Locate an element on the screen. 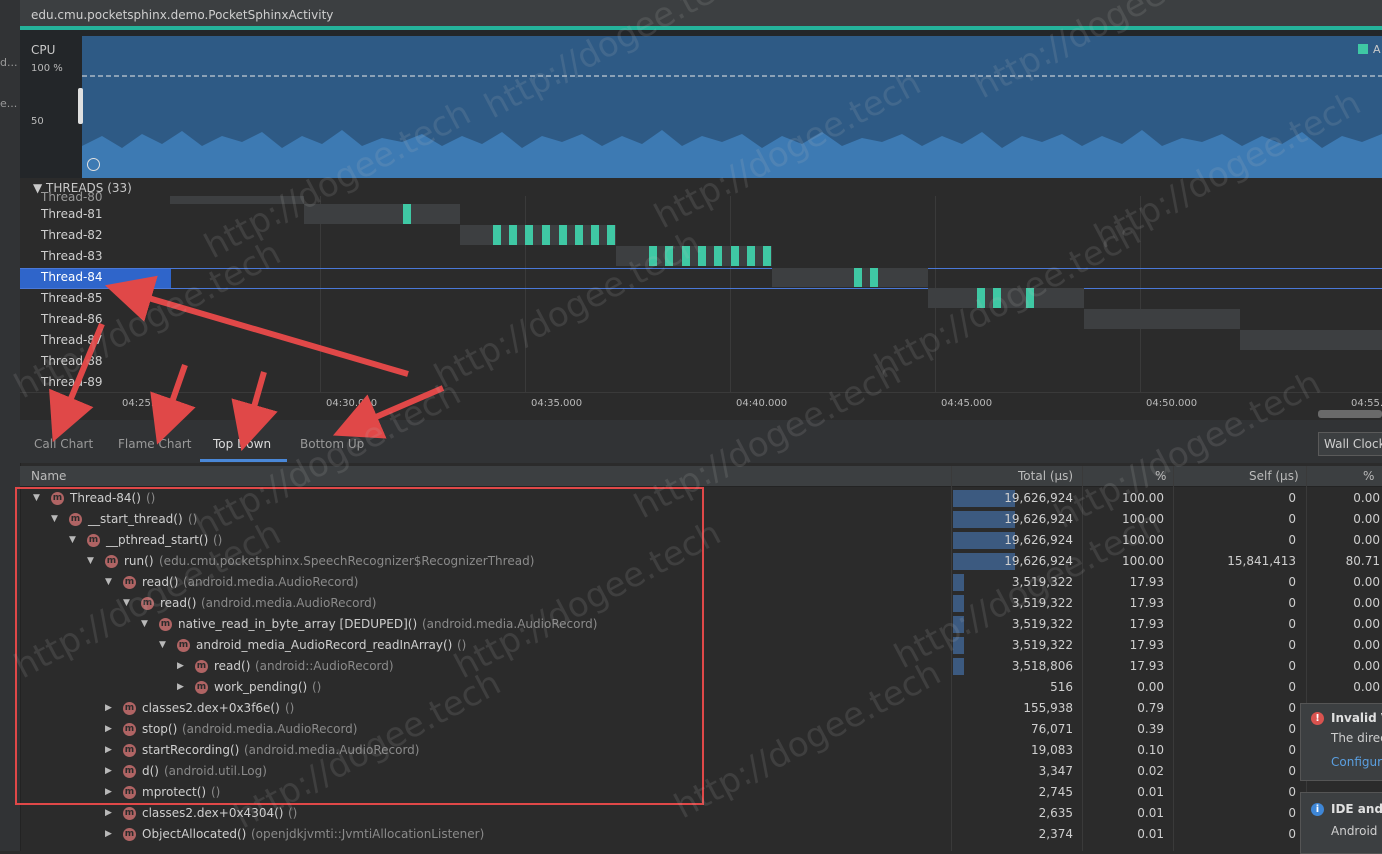 The width and height of the screenshot is (1382, 854). error-icon: ! is located at coordinates (1317, 718).